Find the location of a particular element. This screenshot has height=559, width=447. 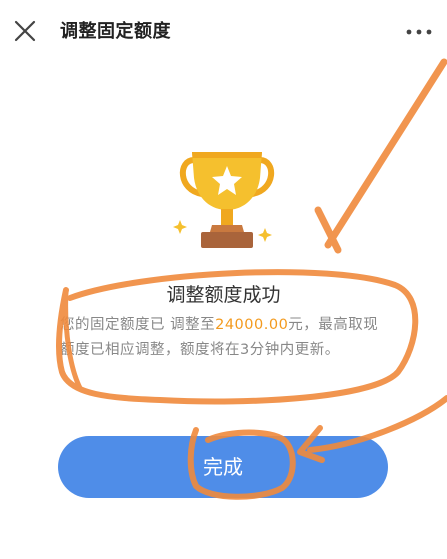

more-icon is located at coordinates (419, 32).